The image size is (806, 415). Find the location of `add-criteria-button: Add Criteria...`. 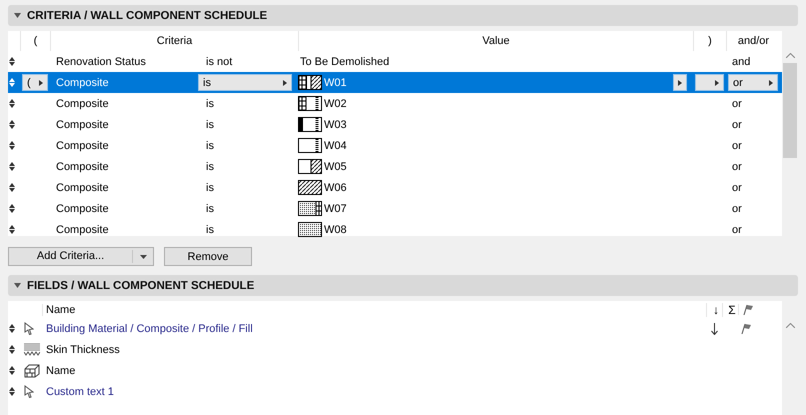

add-criteria-button: Add Criteria... is located at coordinates (81, 256).